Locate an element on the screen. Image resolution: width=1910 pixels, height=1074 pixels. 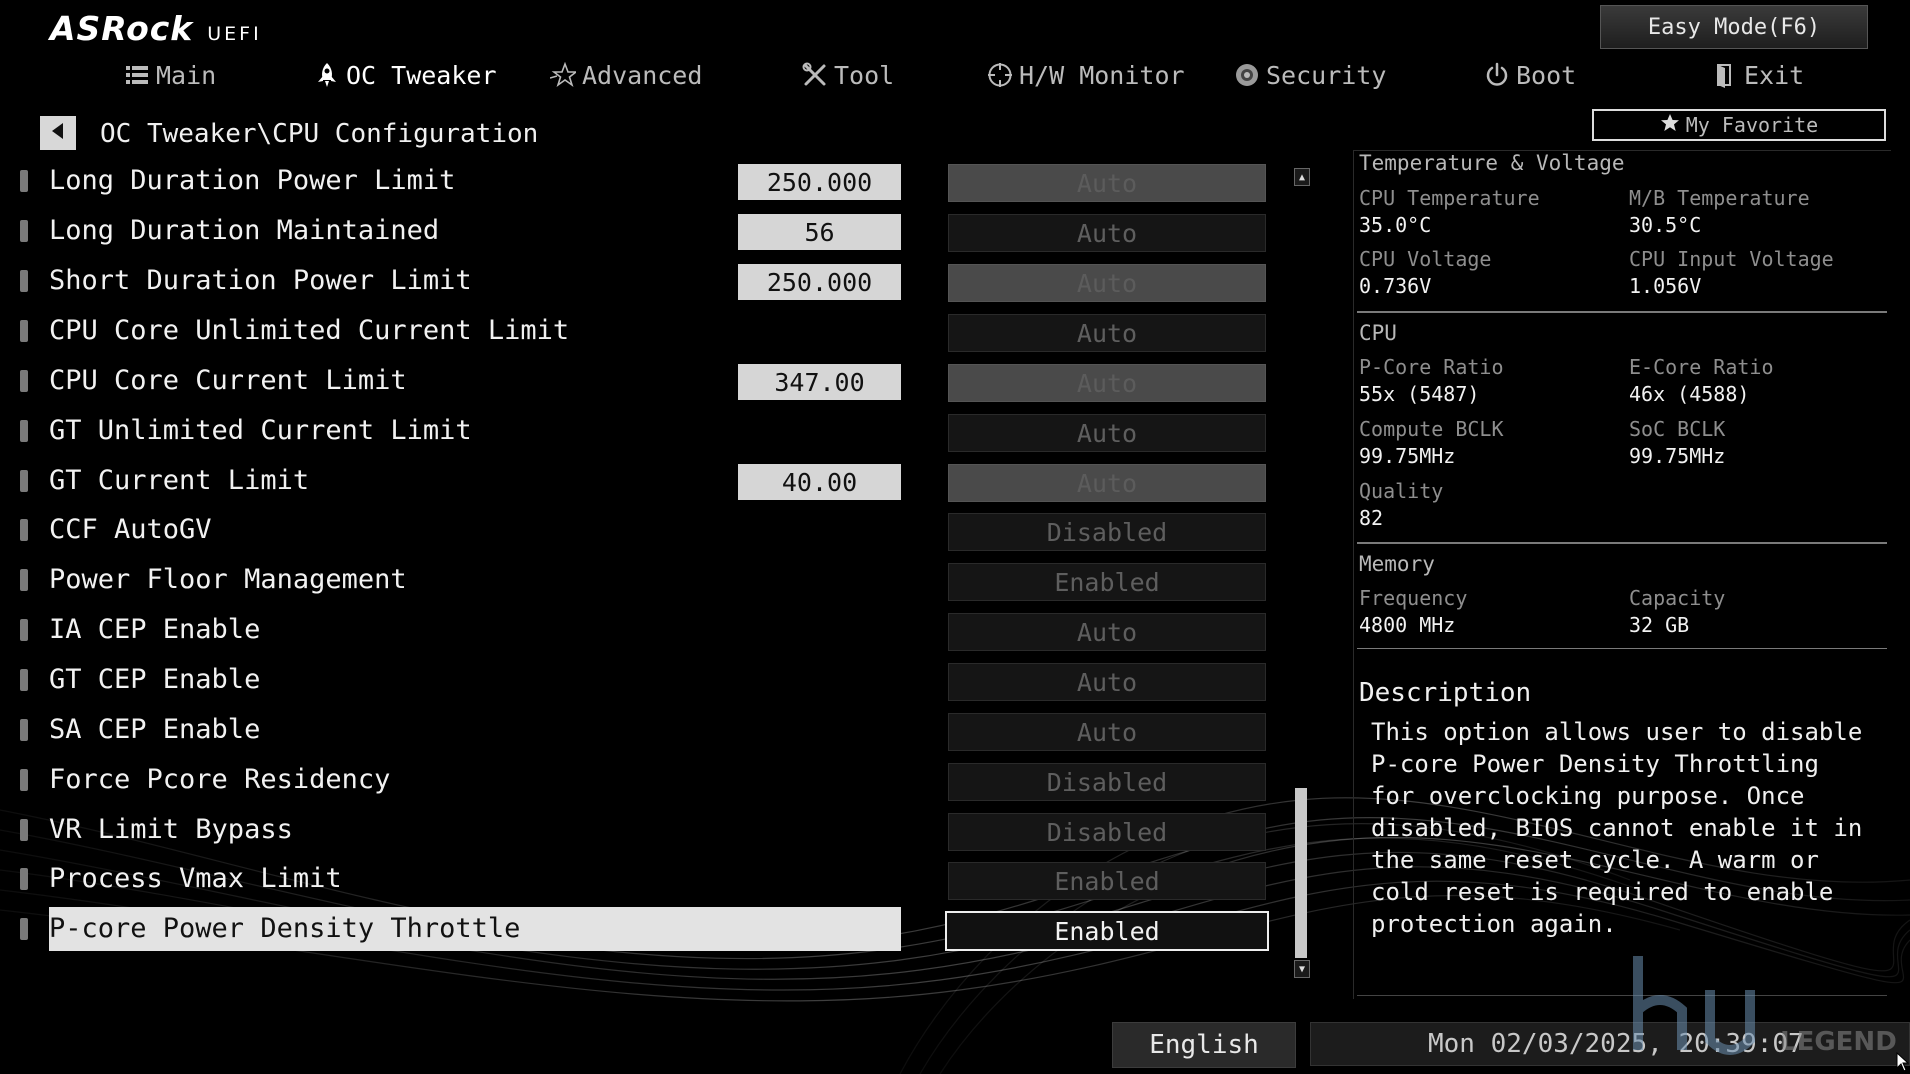
setting-row: Long Duration Maintained 56 Auto is located at coordinates (645, 231).